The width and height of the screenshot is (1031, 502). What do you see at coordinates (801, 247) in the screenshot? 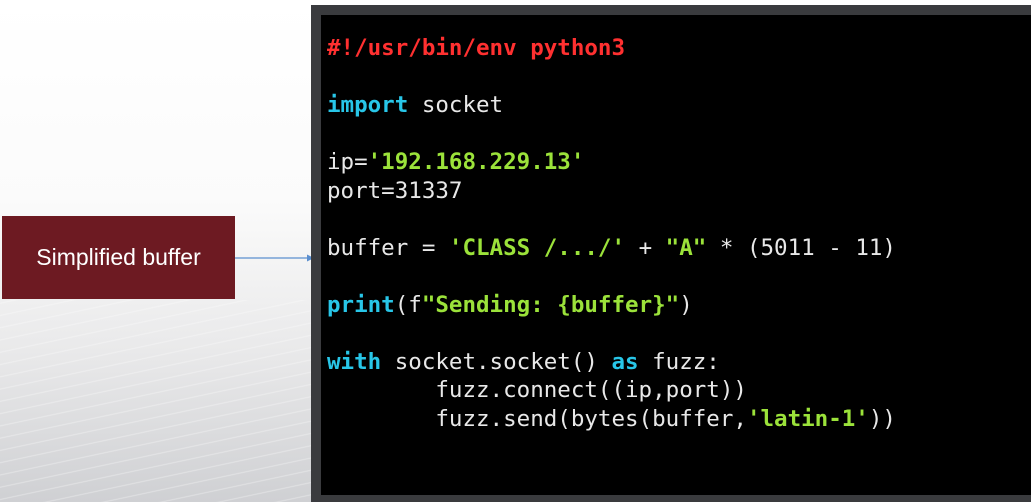
I see `buffer-multiplier: * (5011 - 11)` at bounding box center [801, 247].